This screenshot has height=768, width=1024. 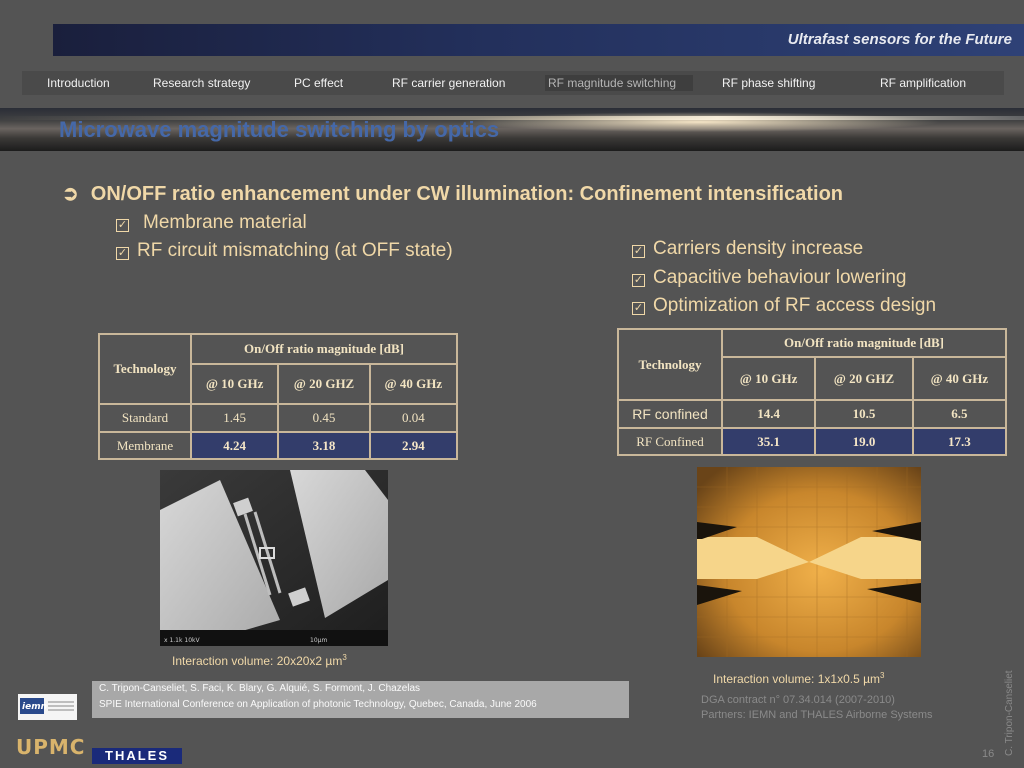 I want to click on upmc-logo-text: UPMC, so click(x=51, y=747).